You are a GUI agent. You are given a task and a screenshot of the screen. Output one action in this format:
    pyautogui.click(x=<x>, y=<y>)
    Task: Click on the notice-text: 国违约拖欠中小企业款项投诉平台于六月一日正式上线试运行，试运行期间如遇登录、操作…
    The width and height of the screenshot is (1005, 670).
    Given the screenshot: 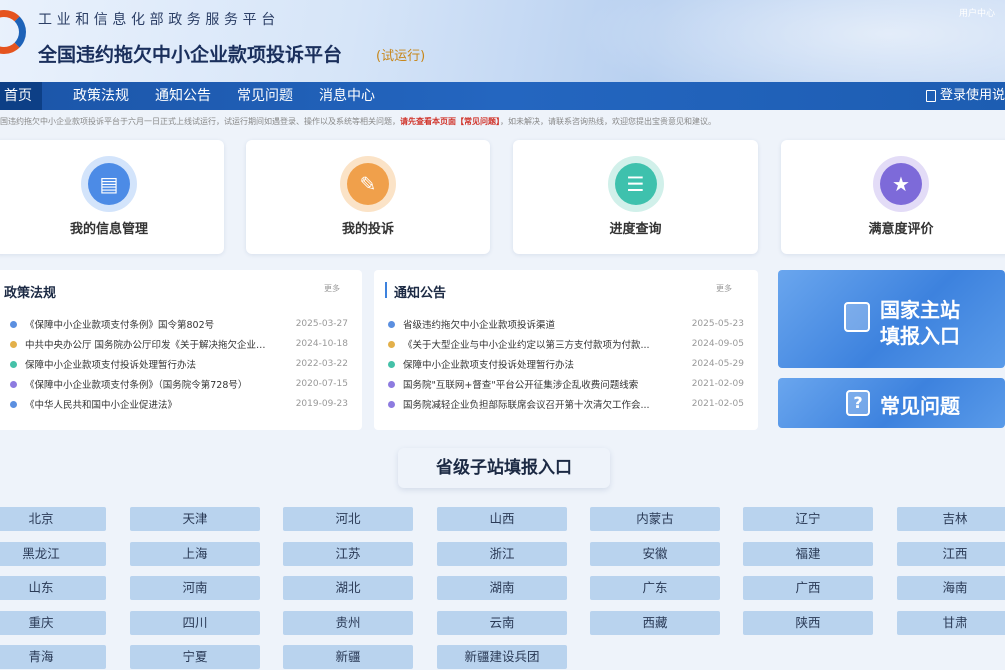 What is the action you would take?
    pyautogui.click(x=200, y=121)
    